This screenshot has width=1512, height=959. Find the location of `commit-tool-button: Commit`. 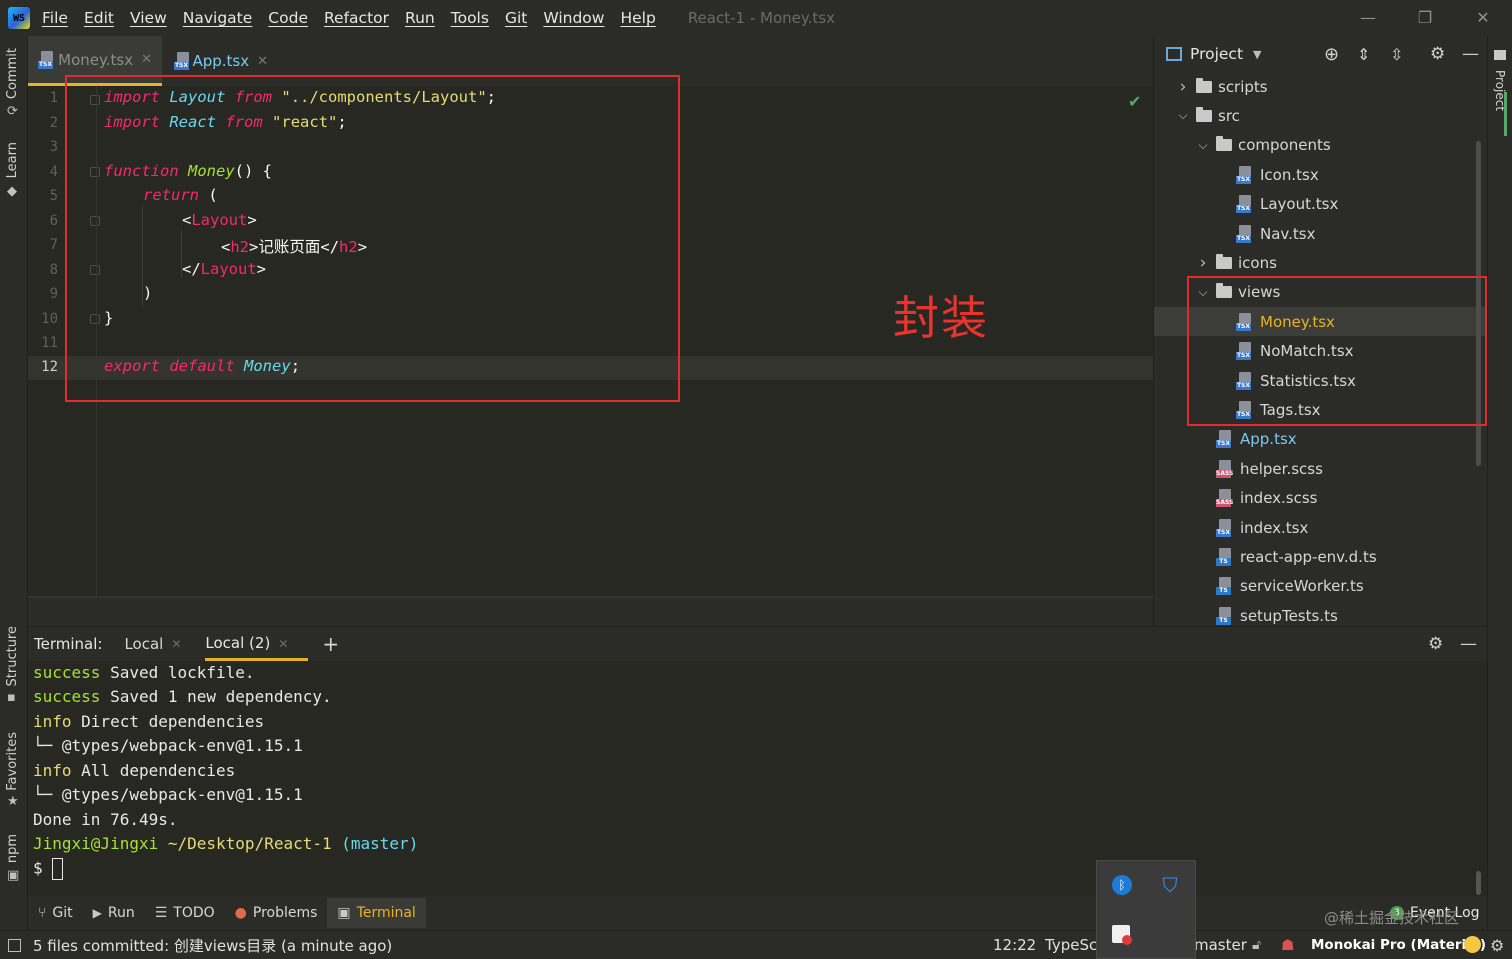

commit-tool-button: Commit is located at coordinates (12, 73).